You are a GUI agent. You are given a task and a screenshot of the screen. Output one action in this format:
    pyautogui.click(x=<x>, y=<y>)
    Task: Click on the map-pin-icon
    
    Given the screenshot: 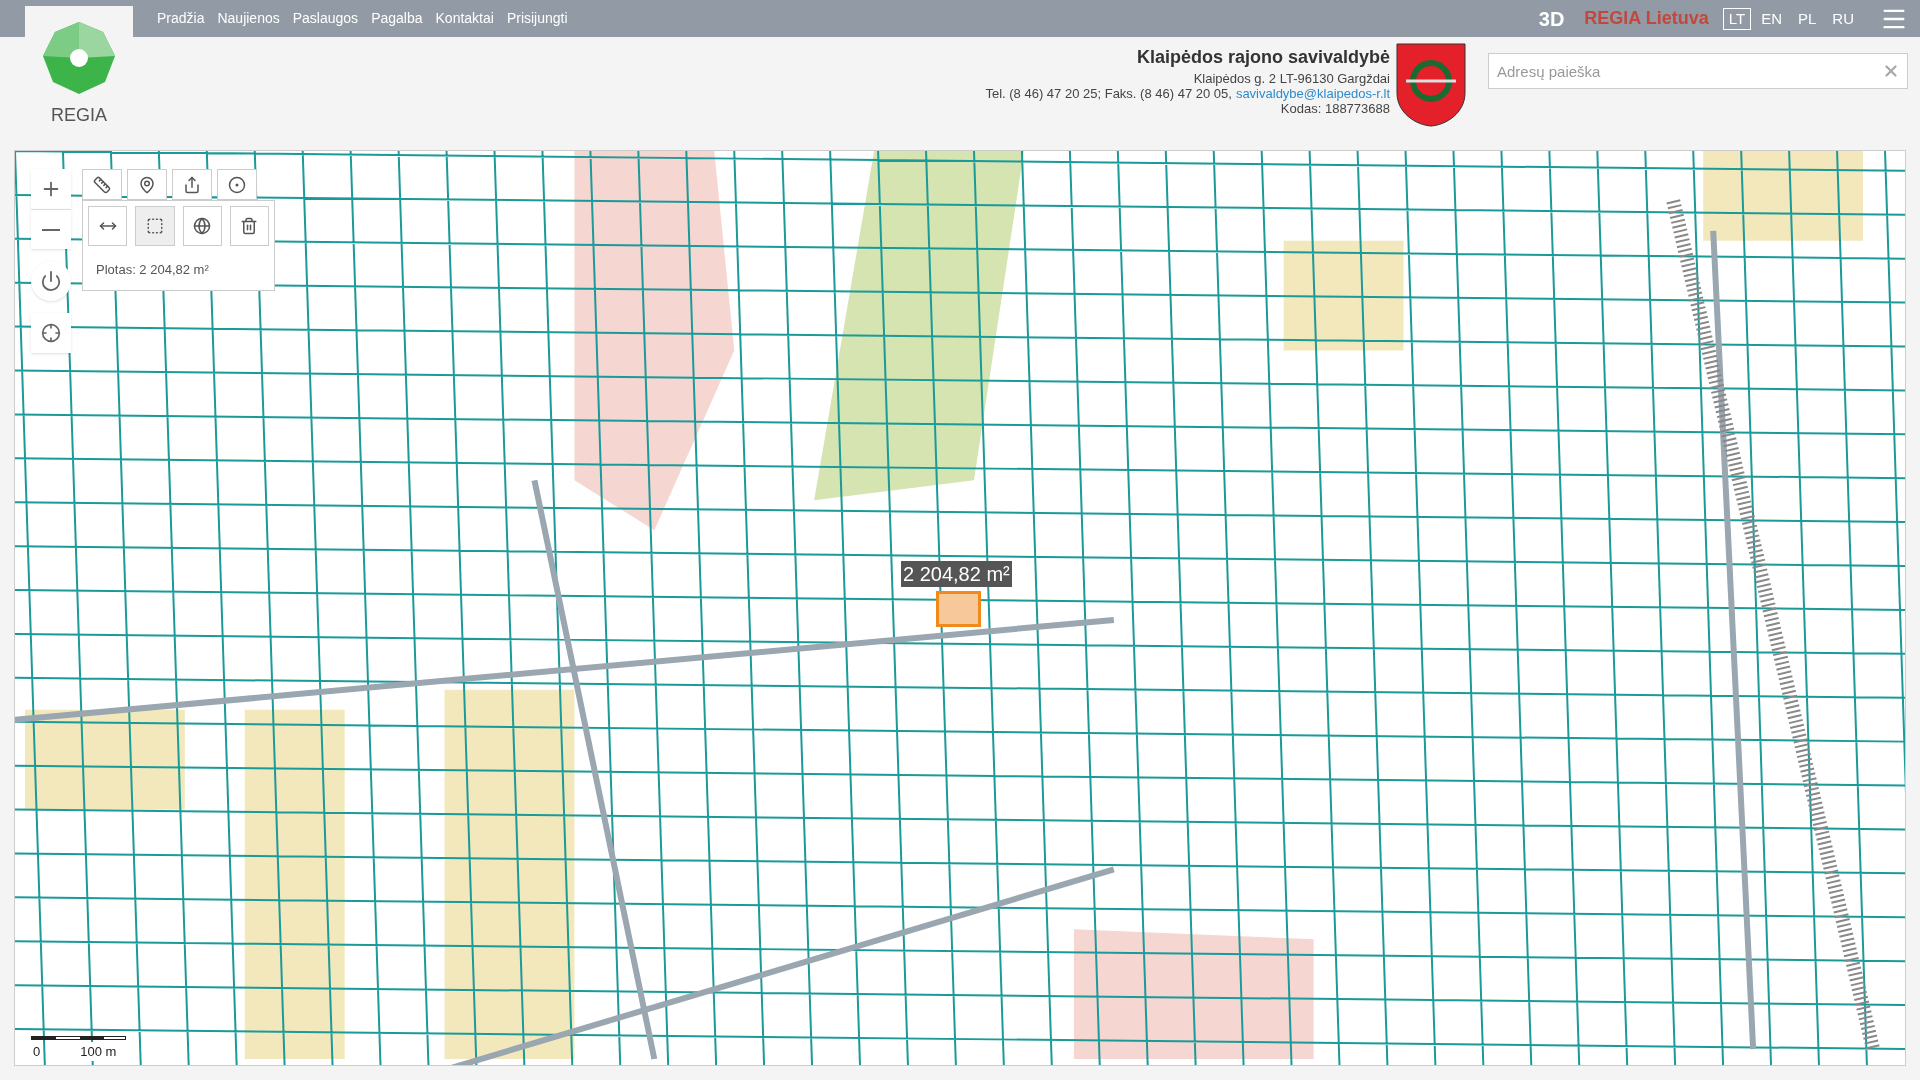 What is the action you would take?
    pyautogui.click(x=147, y=184)
    